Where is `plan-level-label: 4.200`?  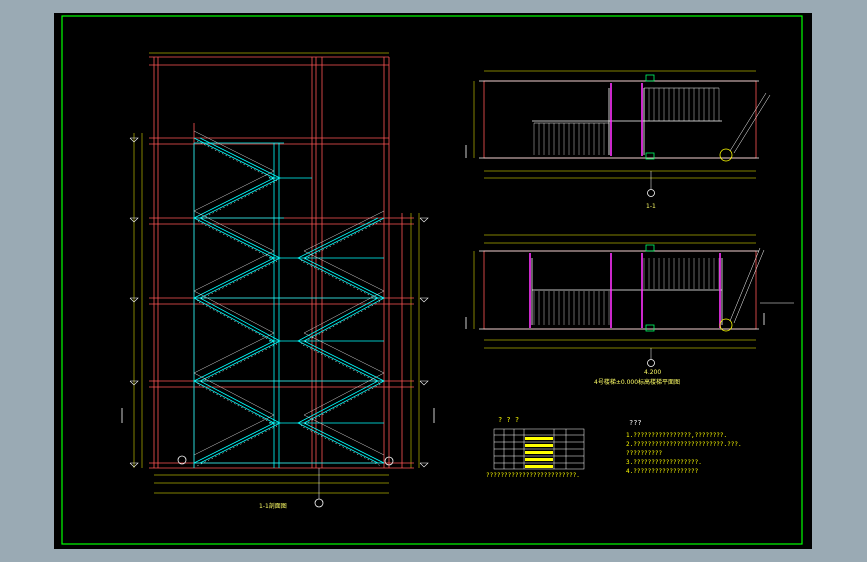 plan-level-label: 4.200 is located at coordinates (653, 372).